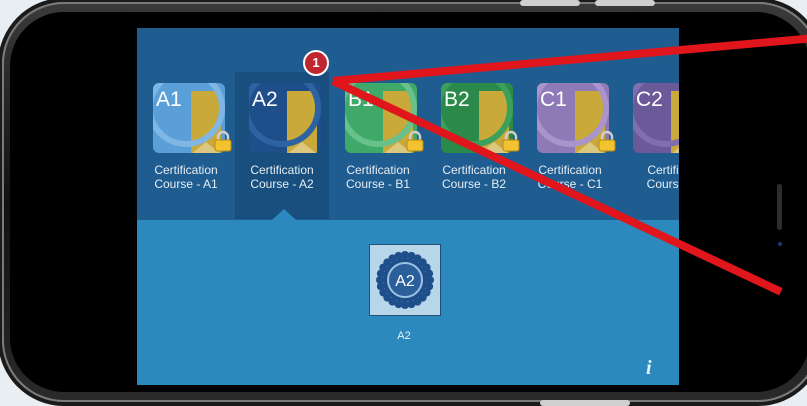  Describe the element at coordinates (779, 207) in the screenshot. I see `speaker-grille` at that location.